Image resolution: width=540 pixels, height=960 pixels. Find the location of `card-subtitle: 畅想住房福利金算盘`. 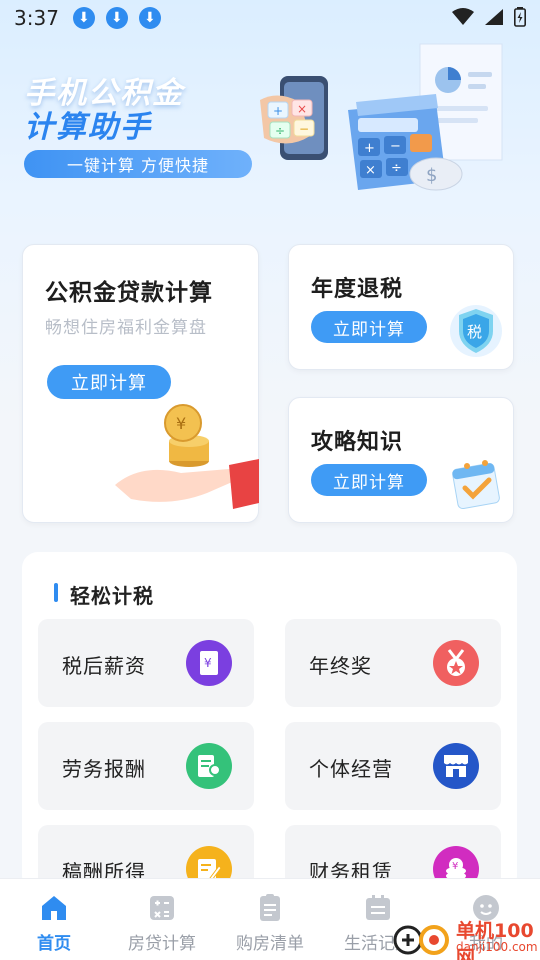

card-subtitle: 畅想住房福利金算盘 is located at coordinates (126, 328).